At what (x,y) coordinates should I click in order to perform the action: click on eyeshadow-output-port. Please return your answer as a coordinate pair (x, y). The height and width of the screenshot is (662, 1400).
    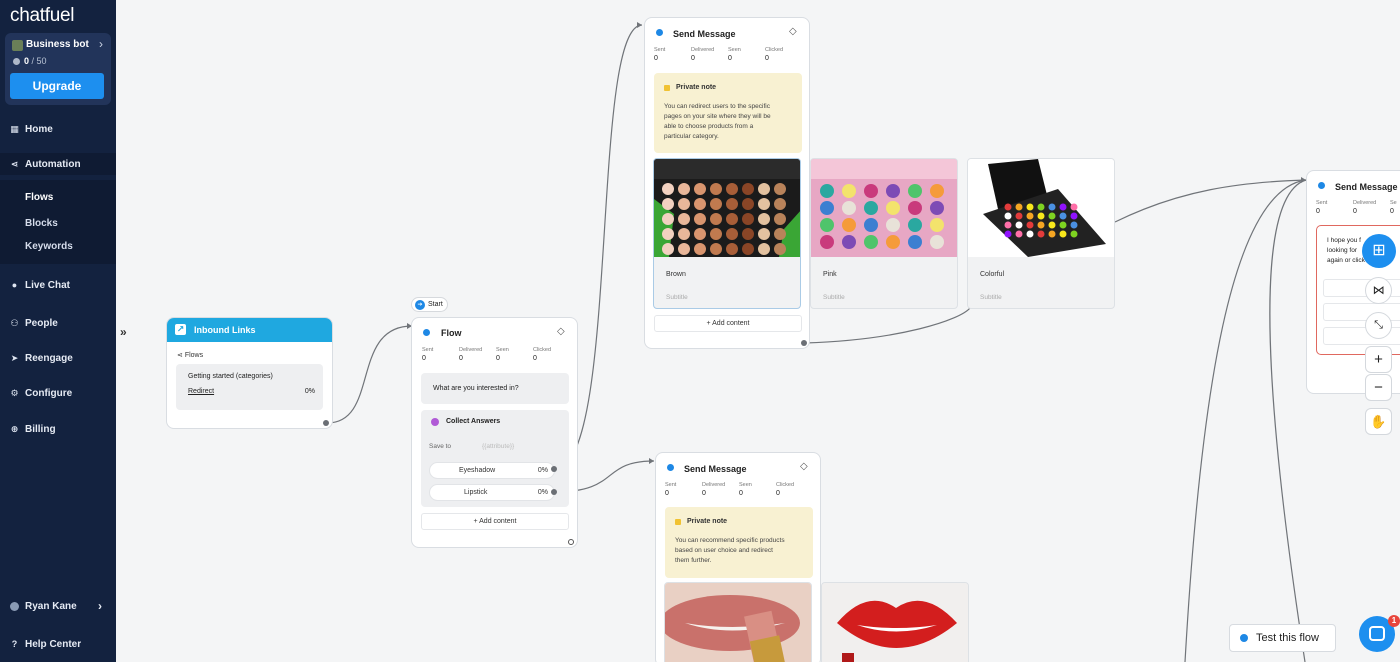
    Looking at the image, I should click on (554, 469).